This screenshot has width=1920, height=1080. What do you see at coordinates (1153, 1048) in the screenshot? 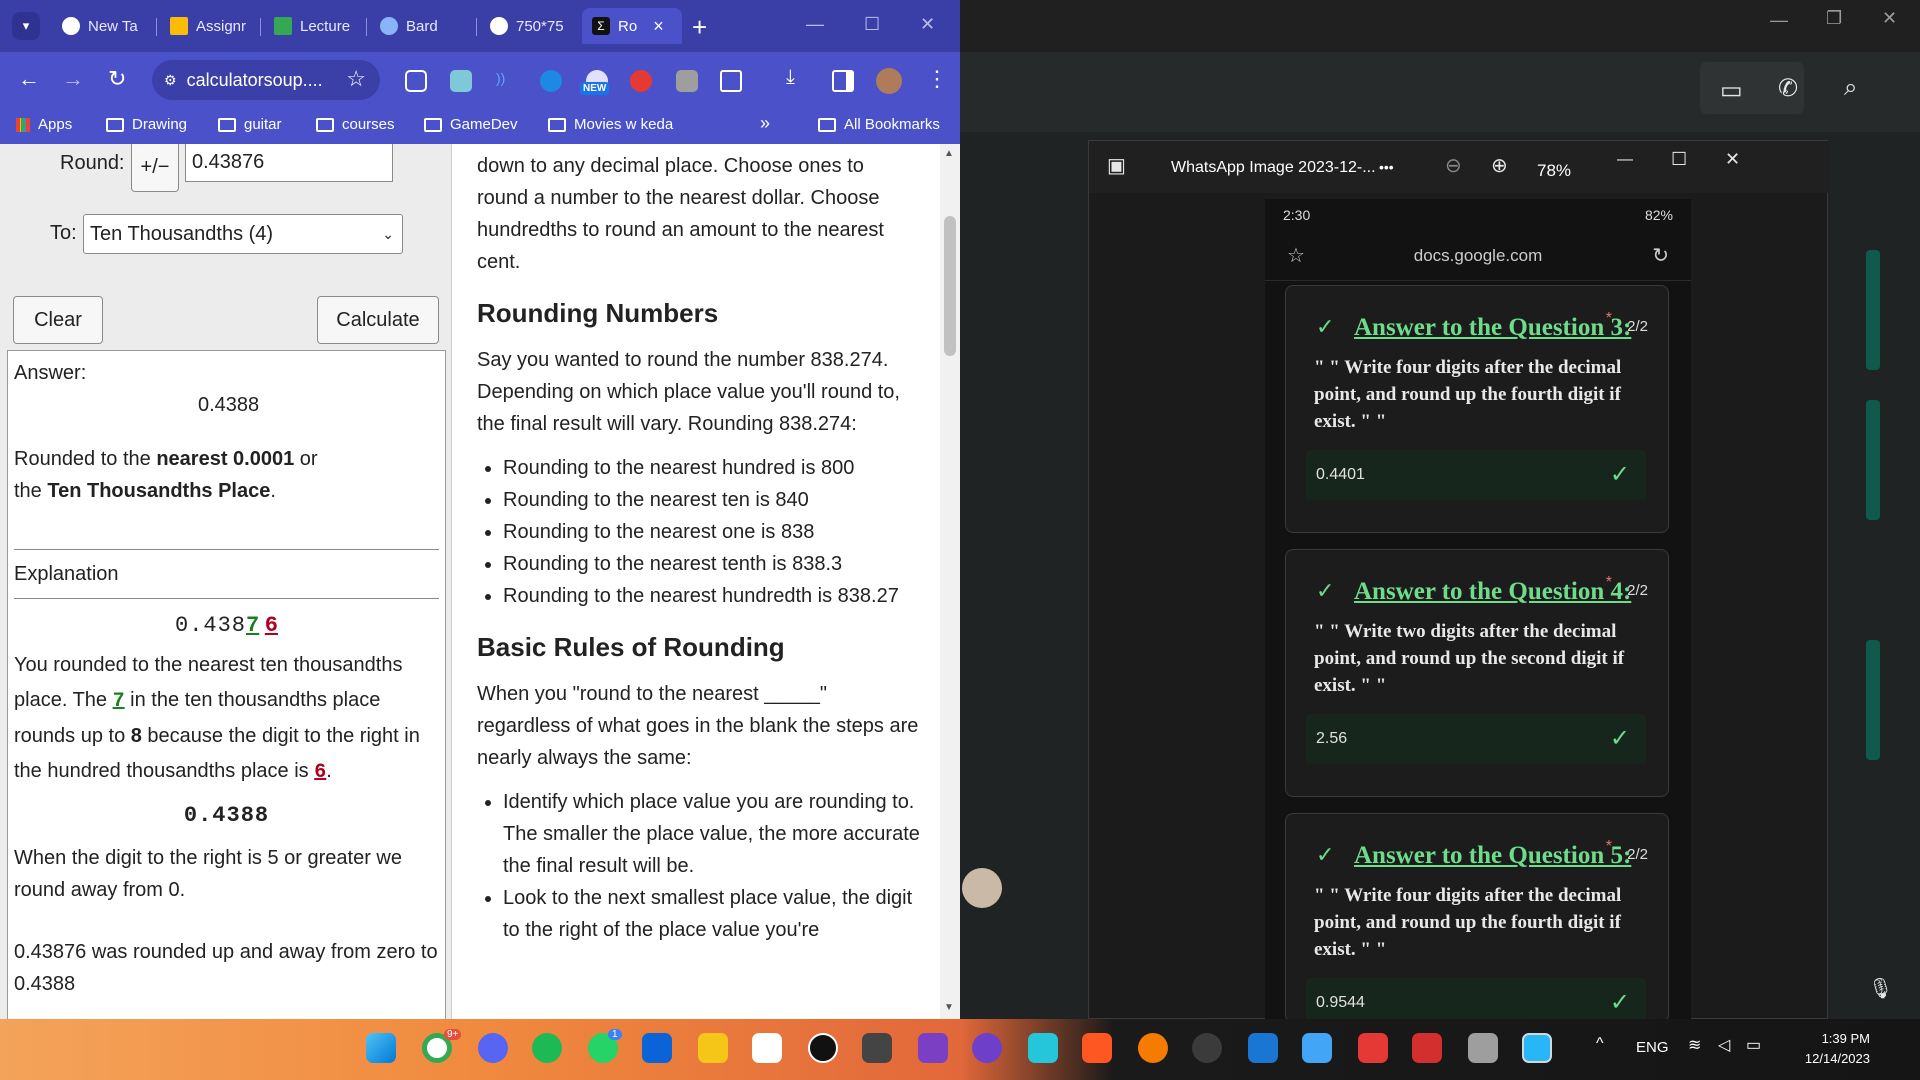
I see `blender-icon` at bounding box center [1153, 1048].